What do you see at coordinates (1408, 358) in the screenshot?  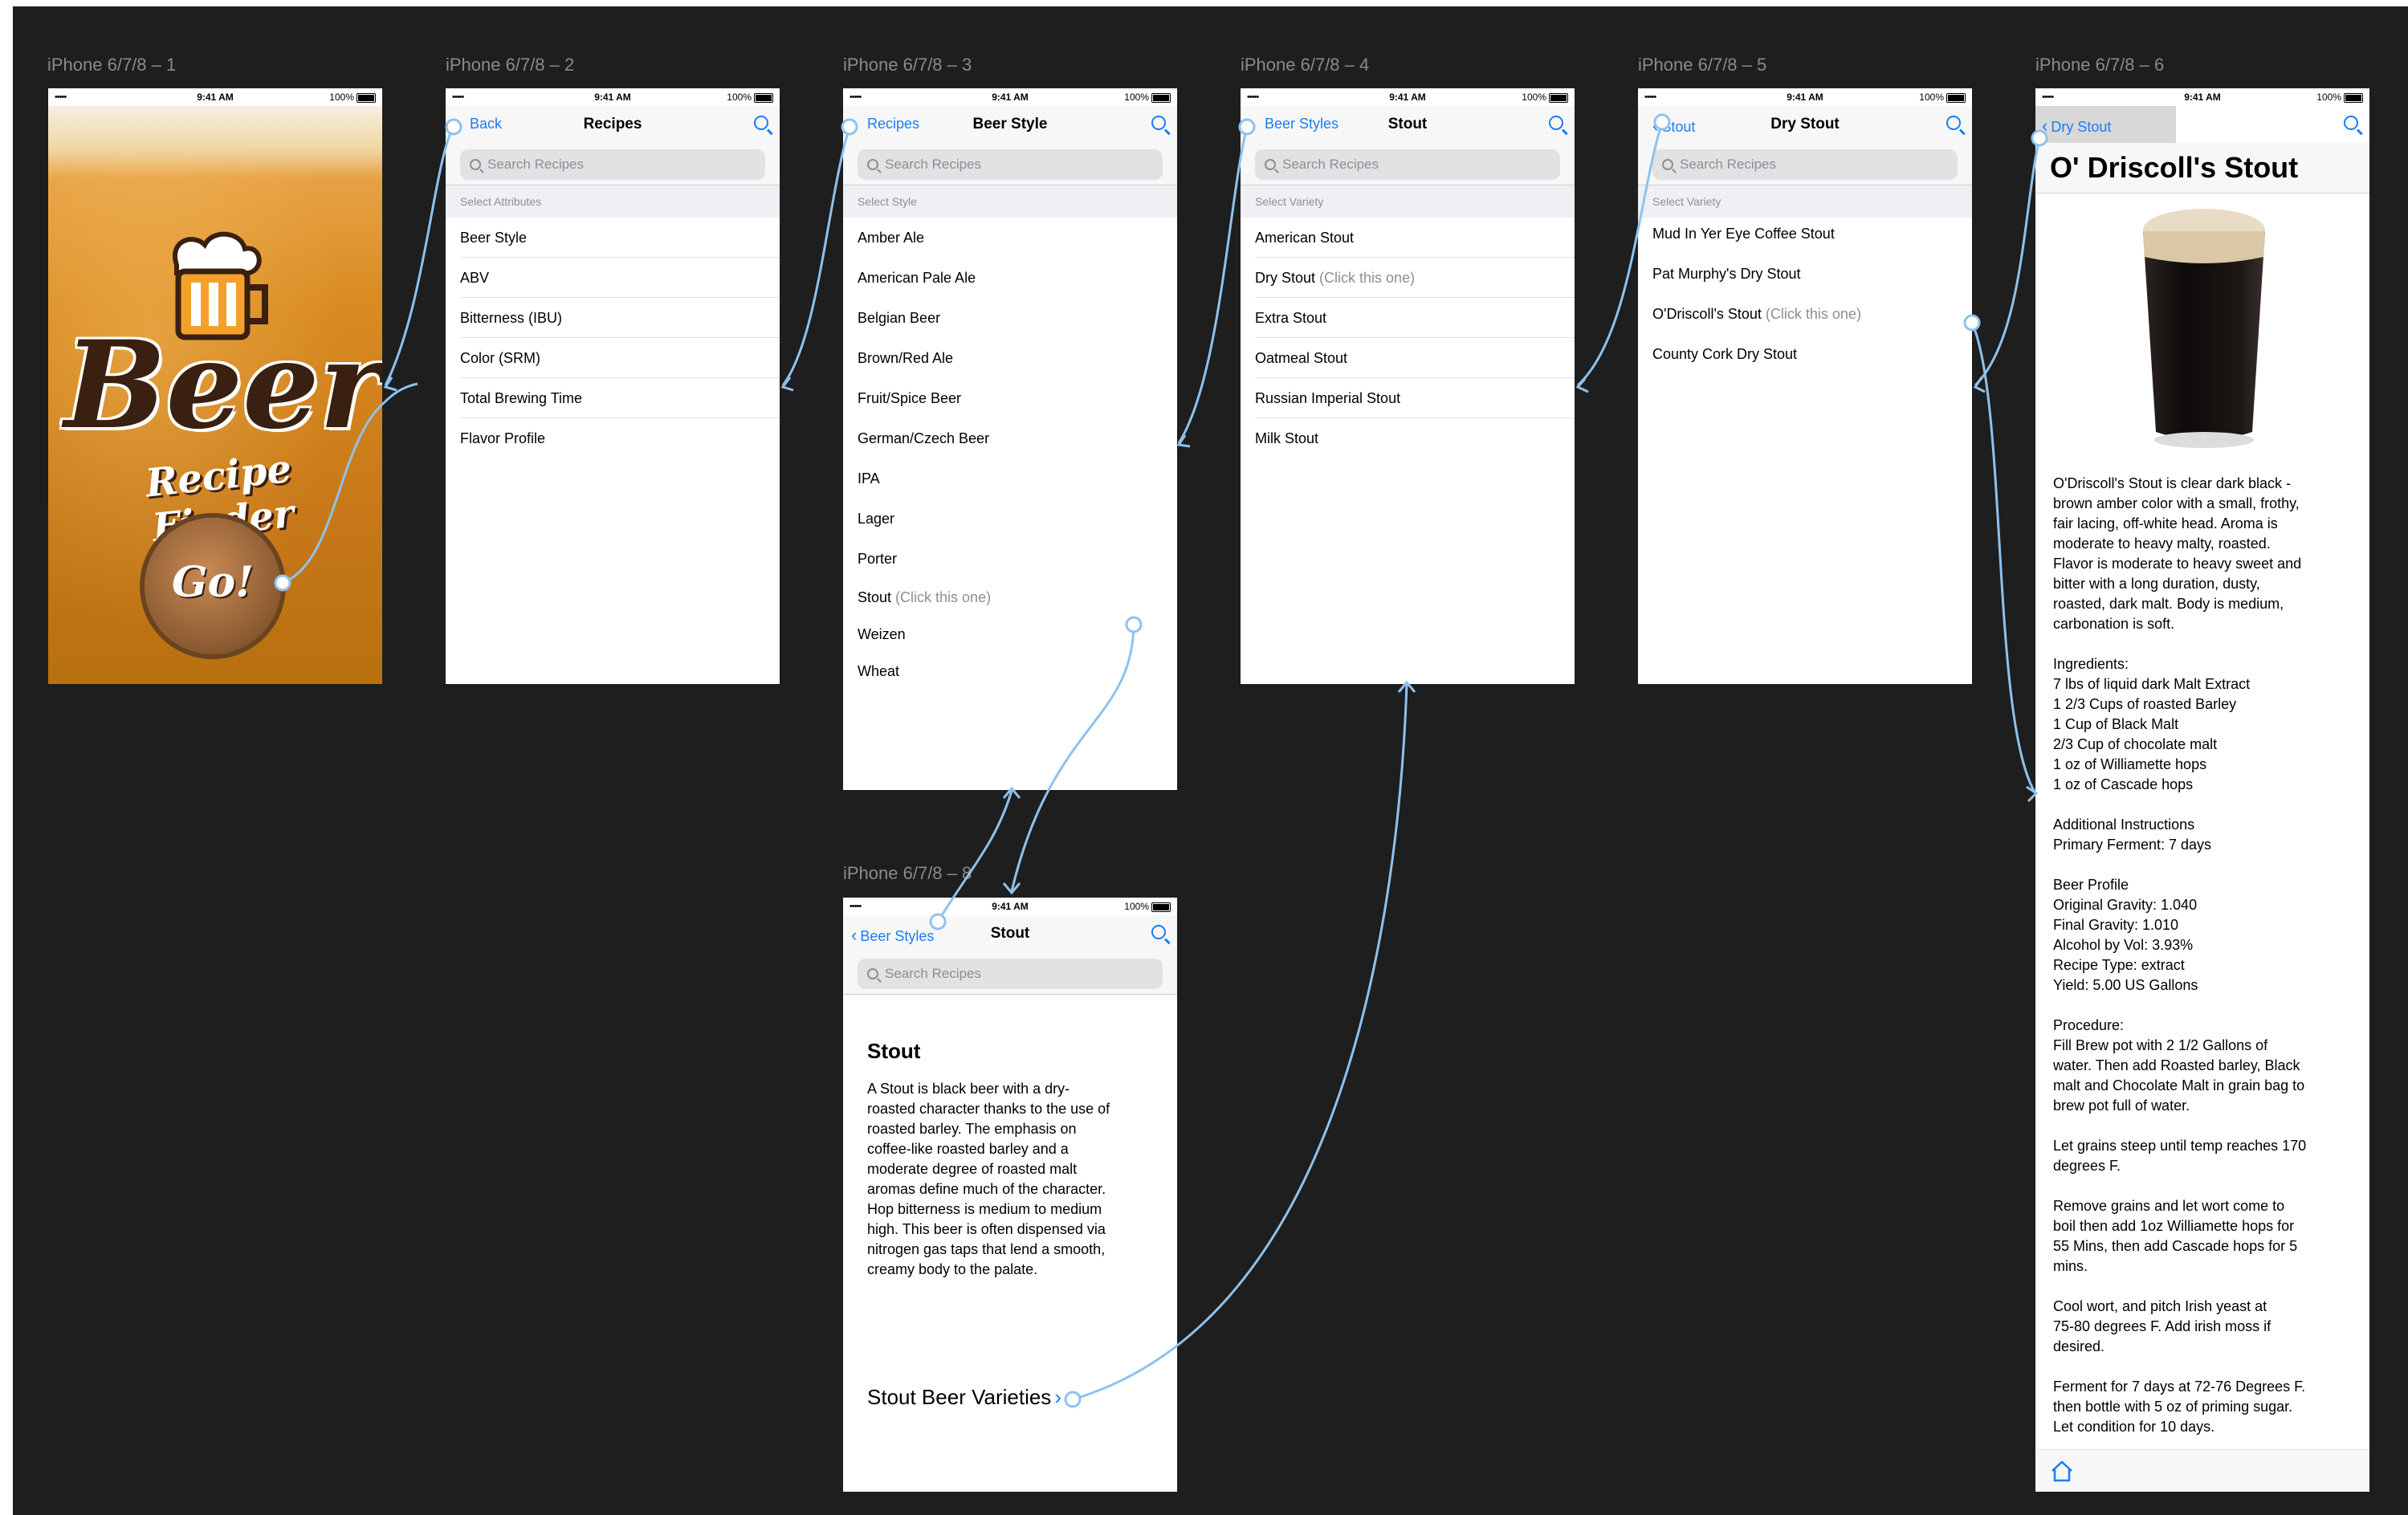 I see `list-item: Oatmeal Stout` at bounding box center [1408, 358].